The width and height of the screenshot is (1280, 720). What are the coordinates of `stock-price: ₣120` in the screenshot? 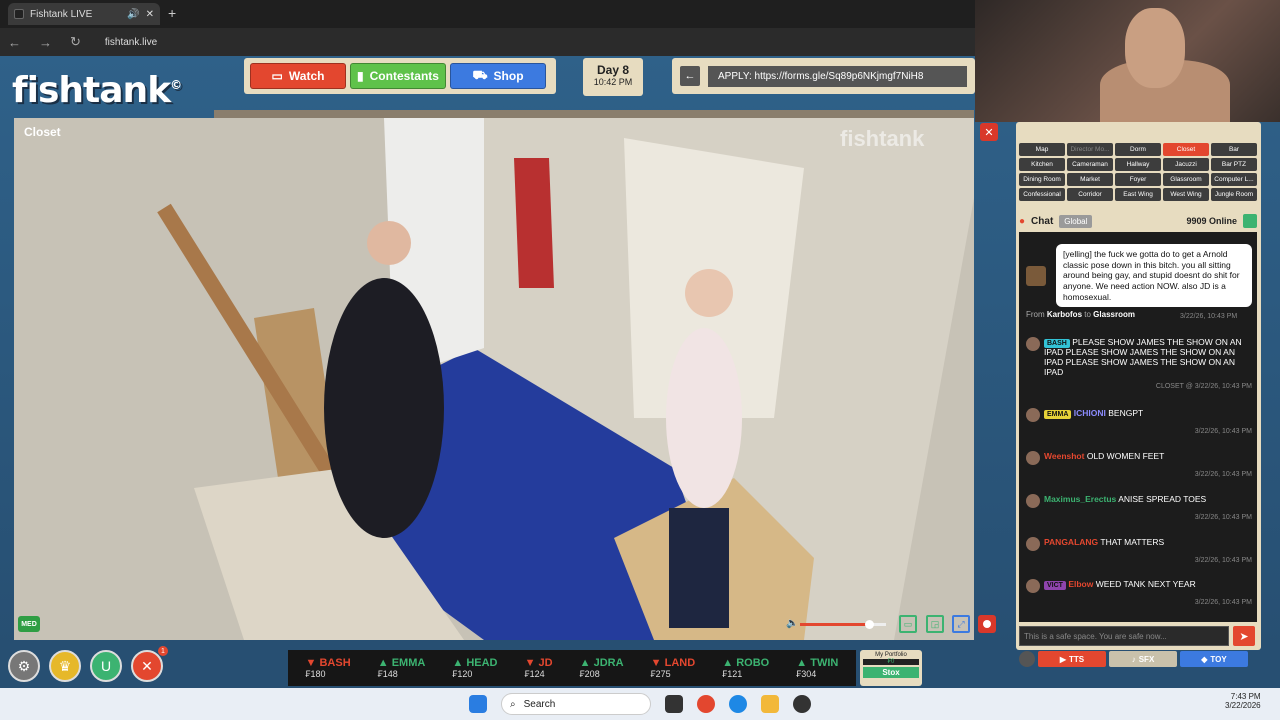 It's located at (462, 674).